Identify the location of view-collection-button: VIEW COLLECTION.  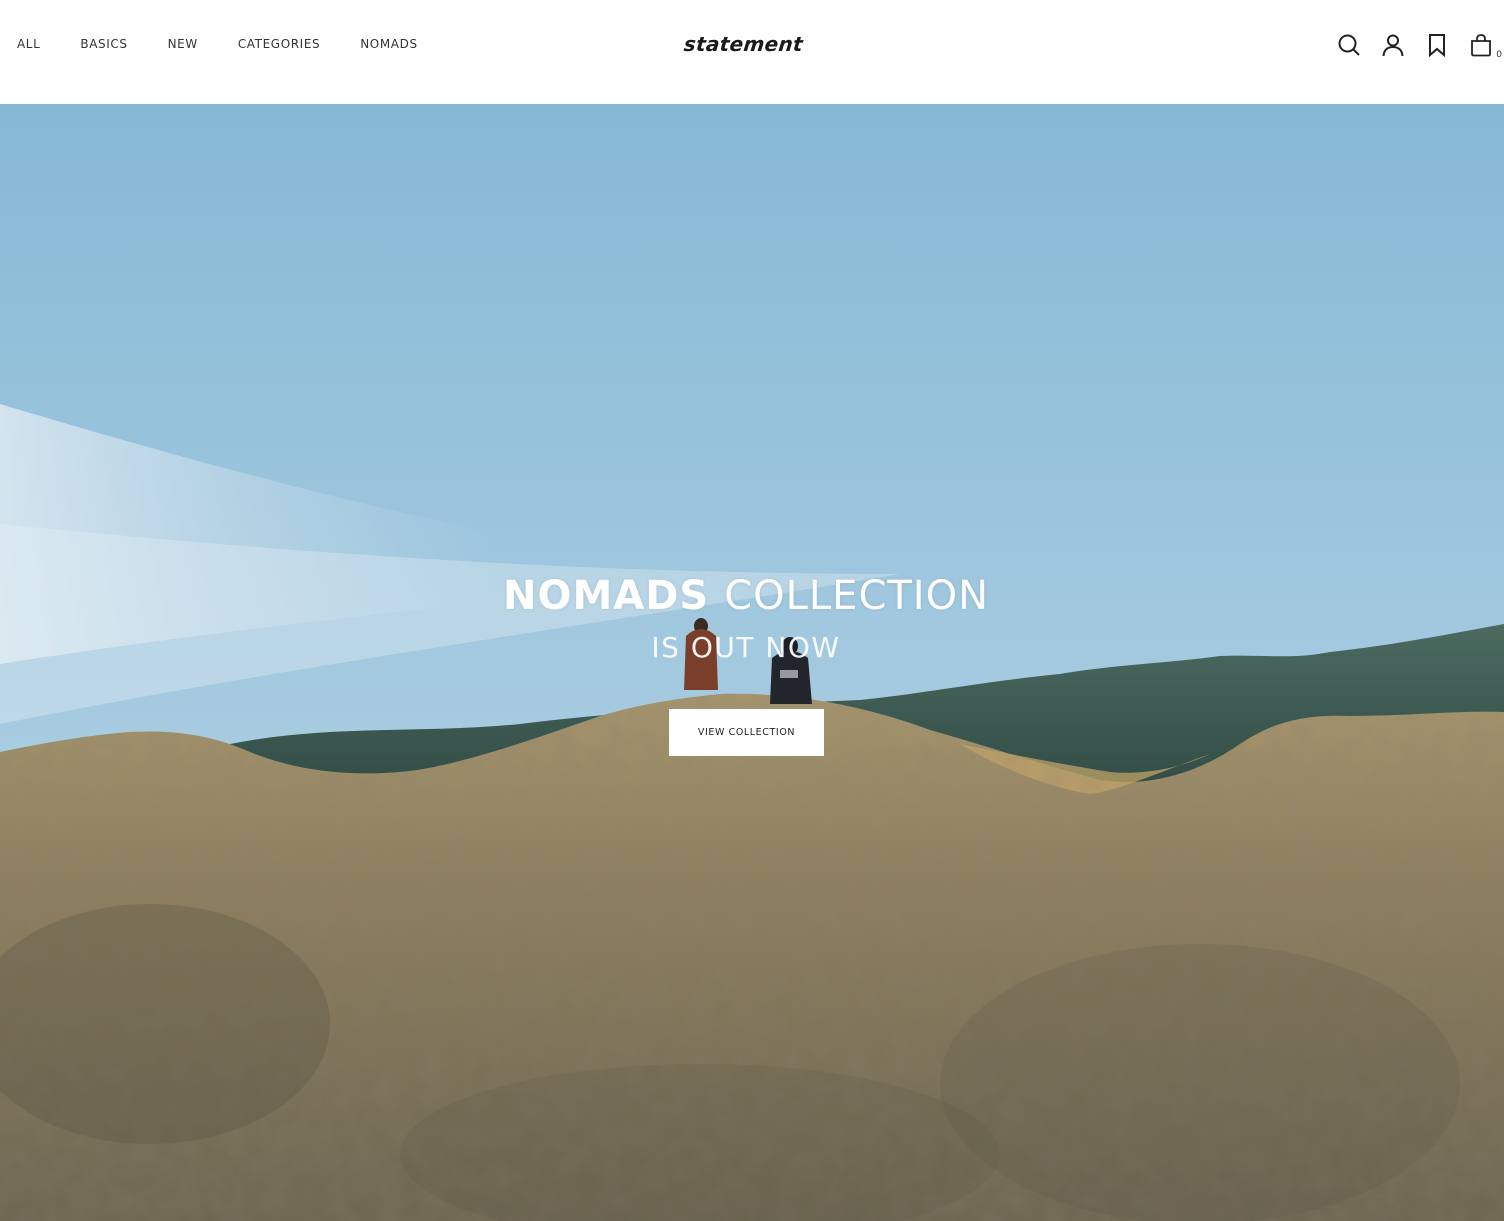
(746, 732).